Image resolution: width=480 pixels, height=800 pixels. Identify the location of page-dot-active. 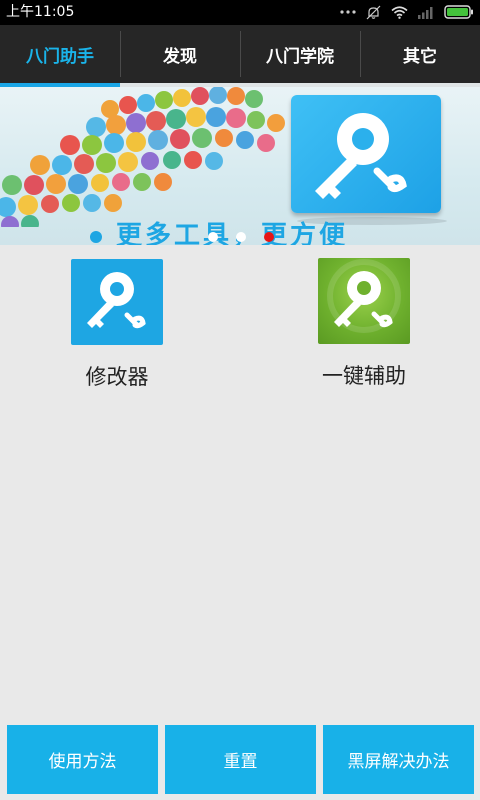
(269, 237).